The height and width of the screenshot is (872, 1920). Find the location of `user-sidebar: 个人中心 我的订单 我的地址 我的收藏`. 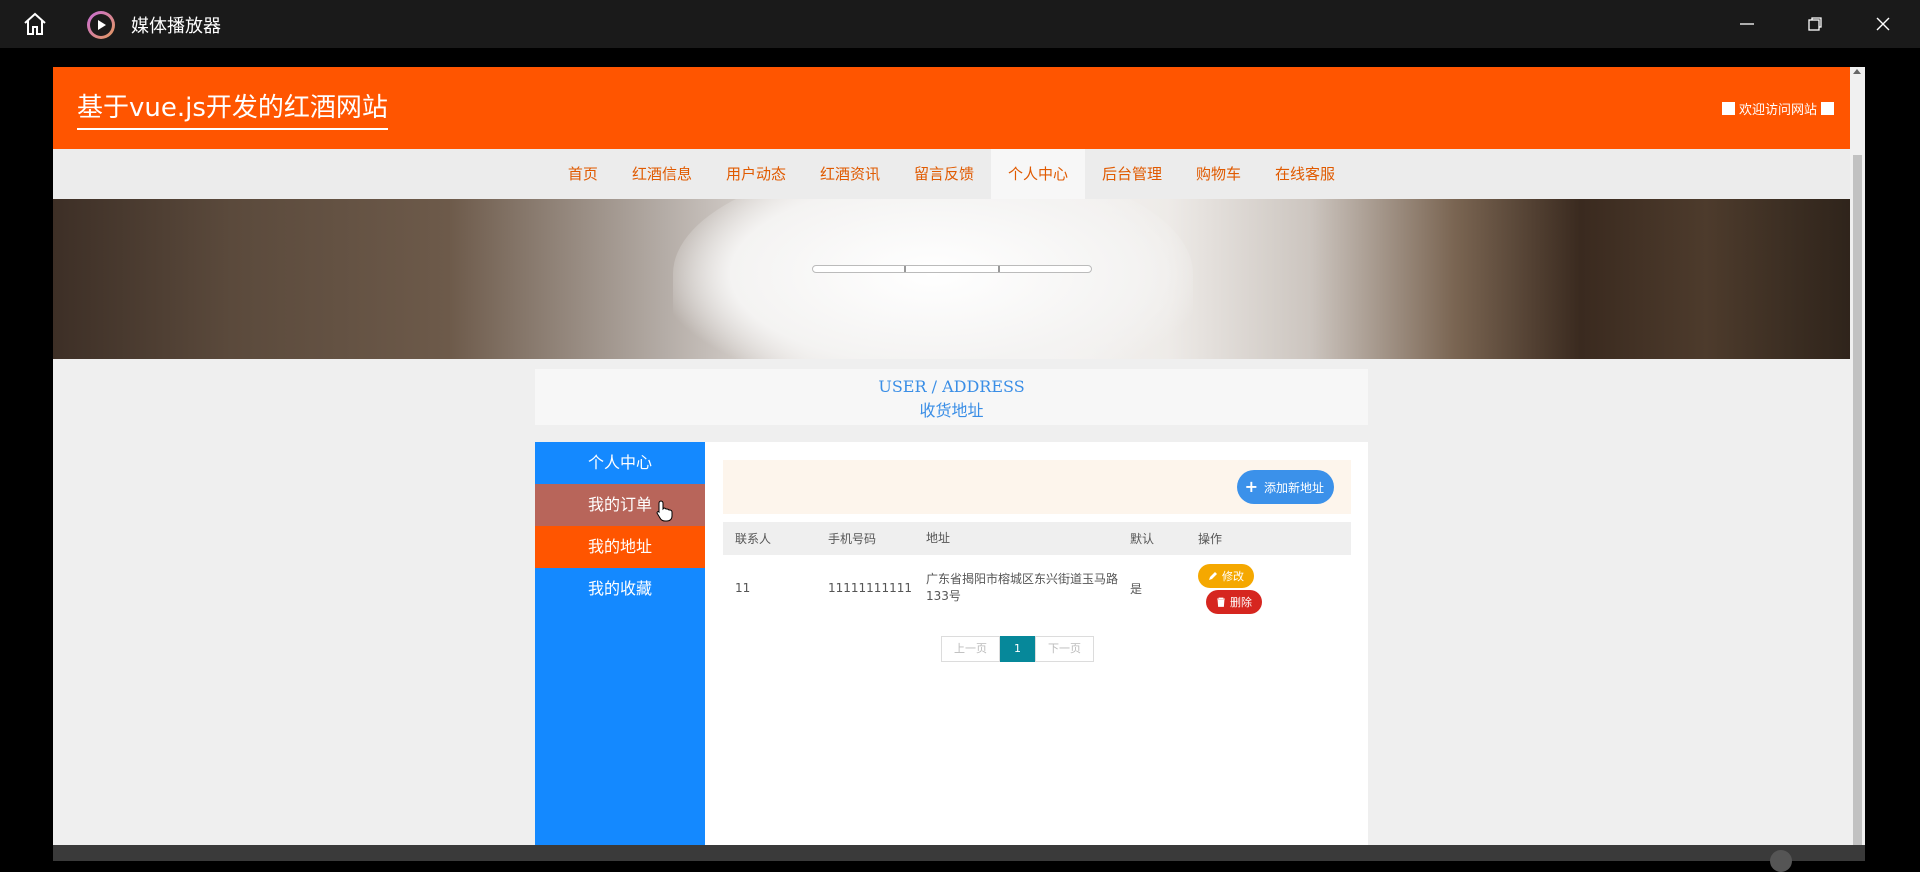

user-sidebar: 个人中心 我的订单 我的地址 我的收藏 is located at coordinates (620, 651).